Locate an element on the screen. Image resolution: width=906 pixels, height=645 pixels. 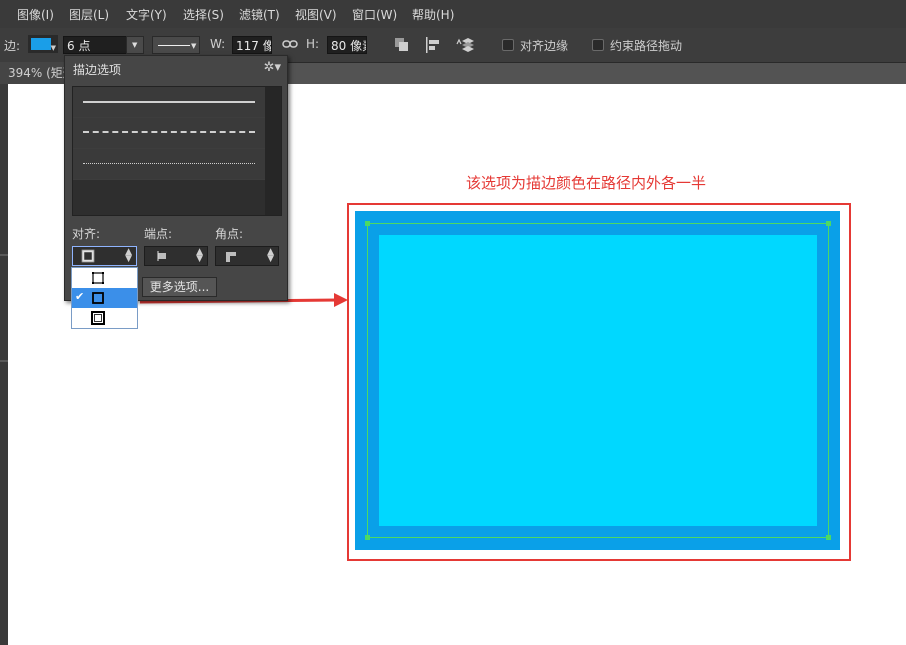
align-option-outside is located at coordinates (104, 318).